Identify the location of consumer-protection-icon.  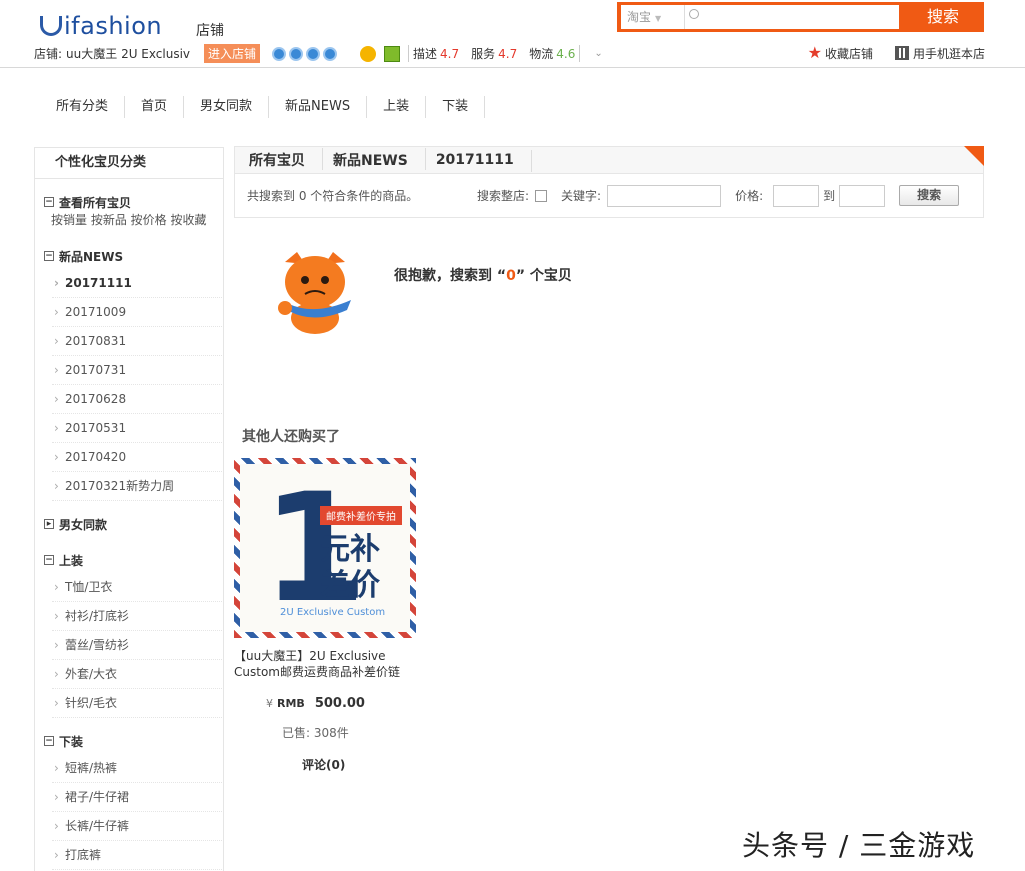
(392, 53).